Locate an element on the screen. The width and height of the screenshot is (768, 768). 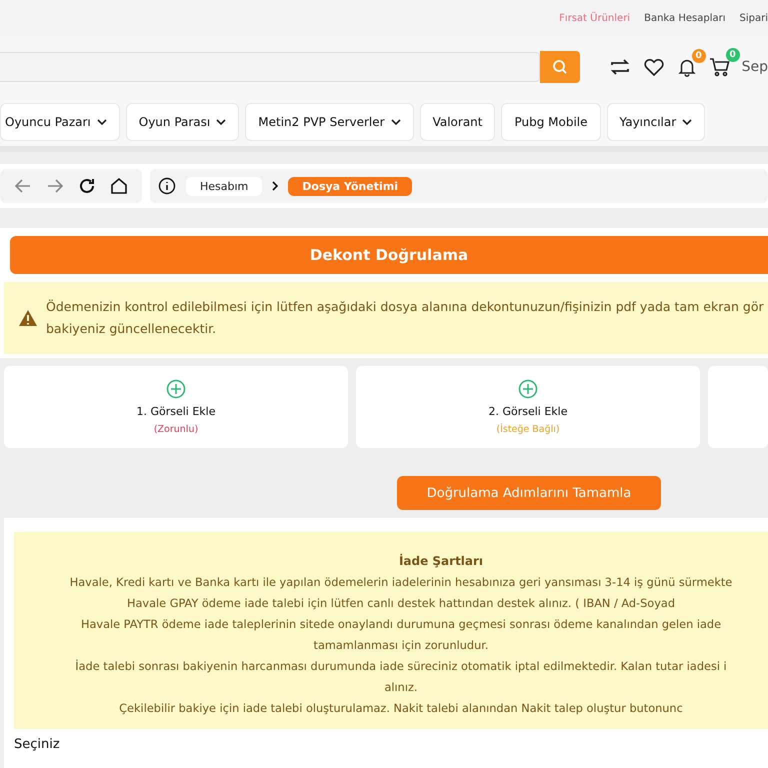
category-tab: Oyun Parası is located at coordinates (183, 122).